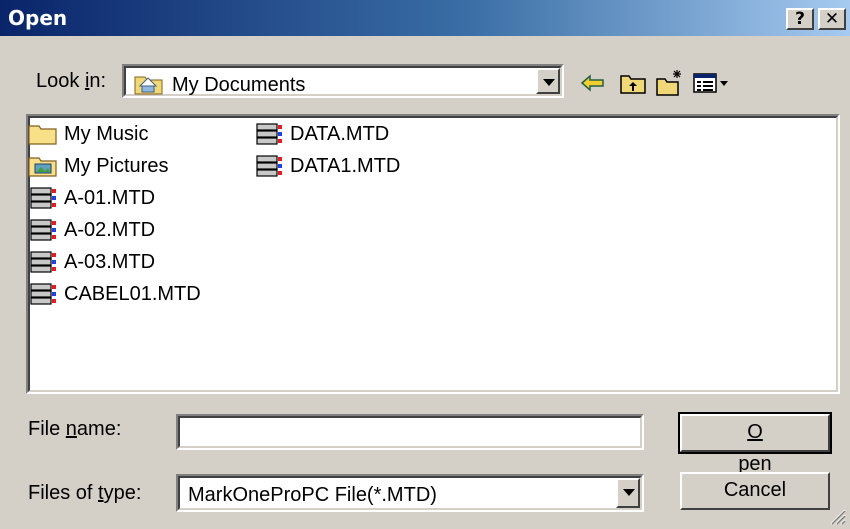 Image resolution: width=850 pixels, height=529 pixels. What do you see at coordinates (312, 495) in the screenshot?
I see `files-of-type-value: MarkOneProPC File(*.MTD)` at bounding box center [312, 495].